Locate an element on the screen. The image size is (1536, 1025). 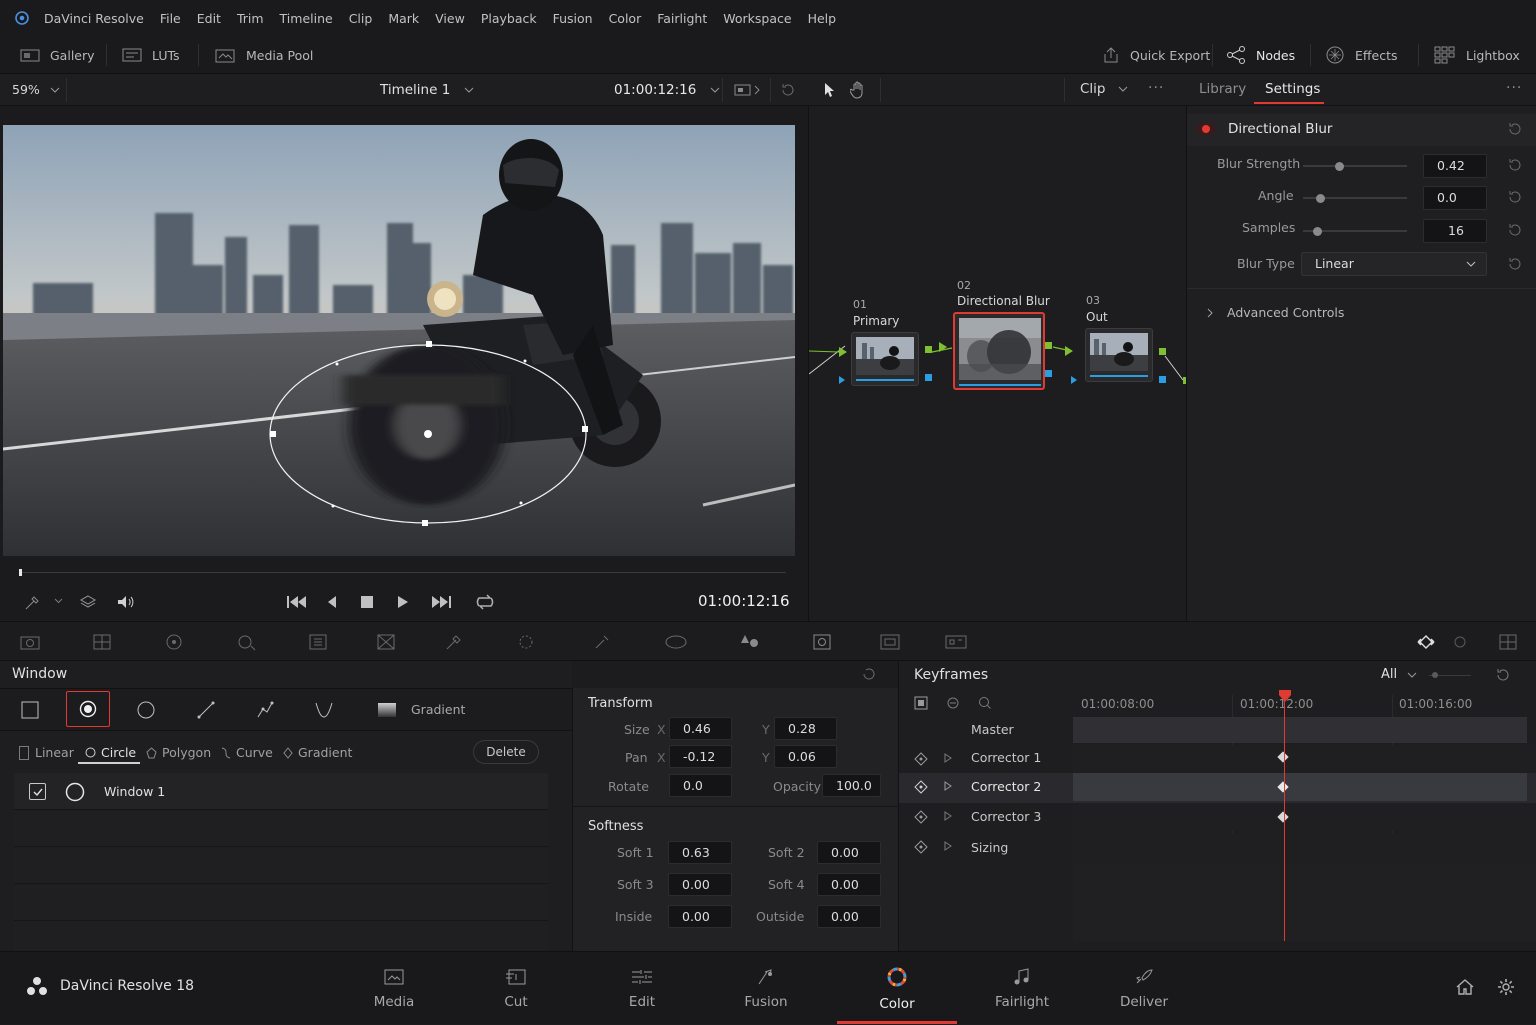
outside-input: 0.00 is located at coordinates (849, 916).